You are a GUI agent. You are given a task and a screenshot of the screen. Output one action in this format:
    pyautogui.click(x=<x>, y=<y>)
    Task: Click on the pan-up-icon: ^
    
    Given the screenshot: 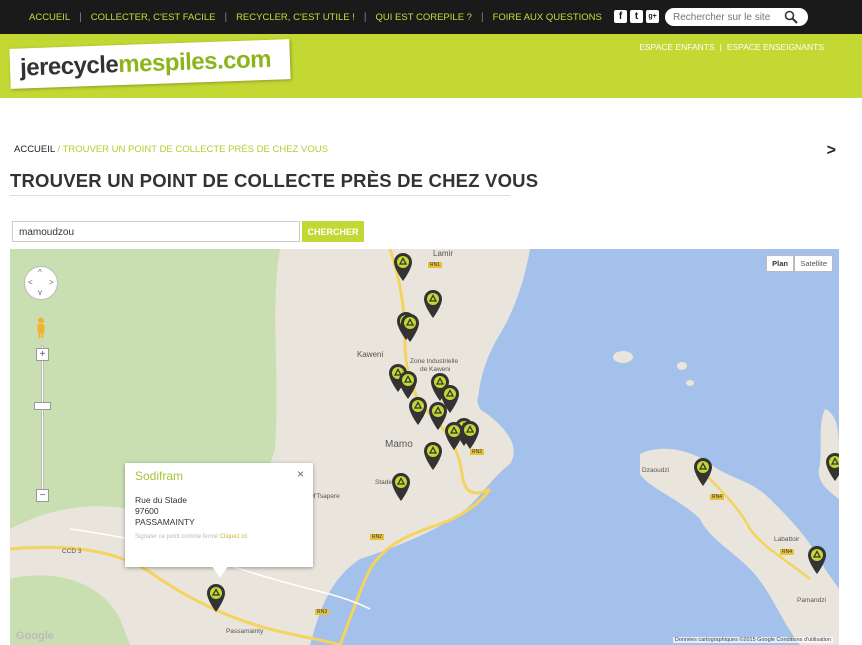 What is the action you would take?
    pyautogui.click(x=40, y=272)
    